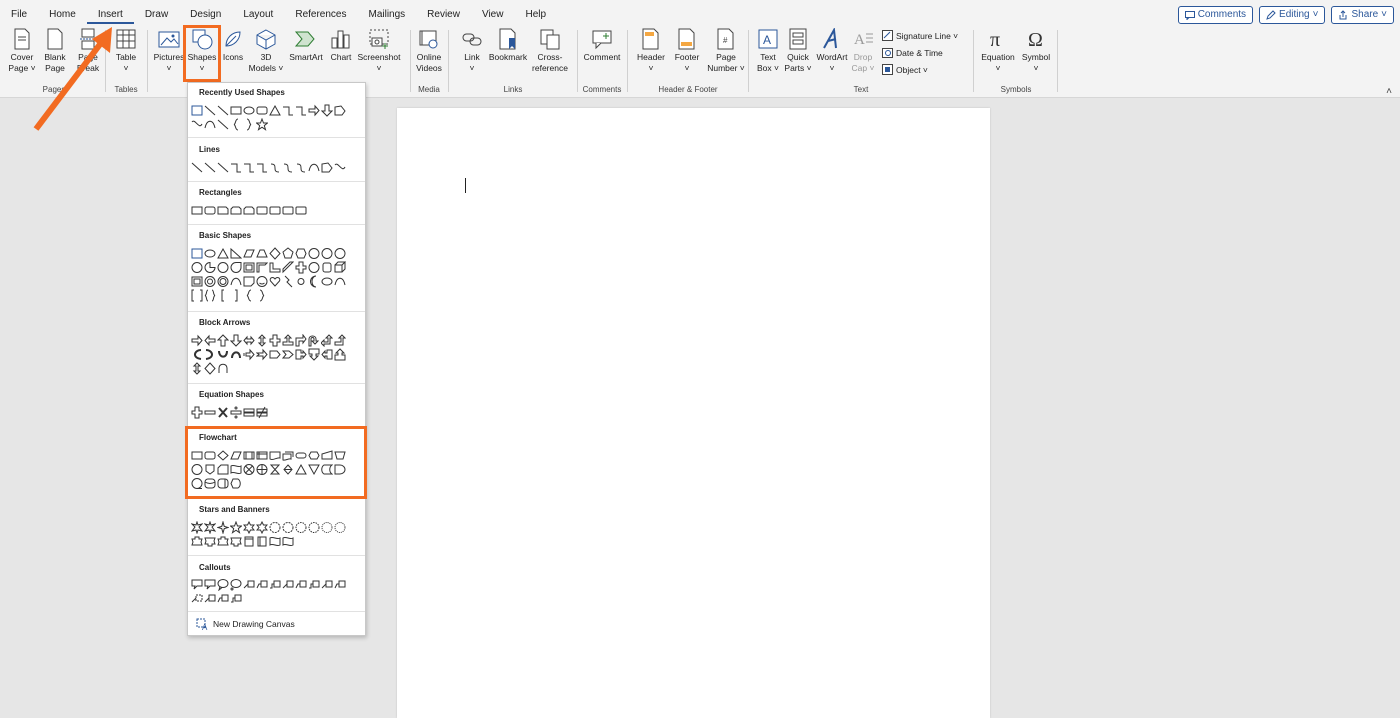  What do you see at coordinates (197, 541) in the screenshot?
I see `ribbon-up-shape` at bounding box center [197, 541].